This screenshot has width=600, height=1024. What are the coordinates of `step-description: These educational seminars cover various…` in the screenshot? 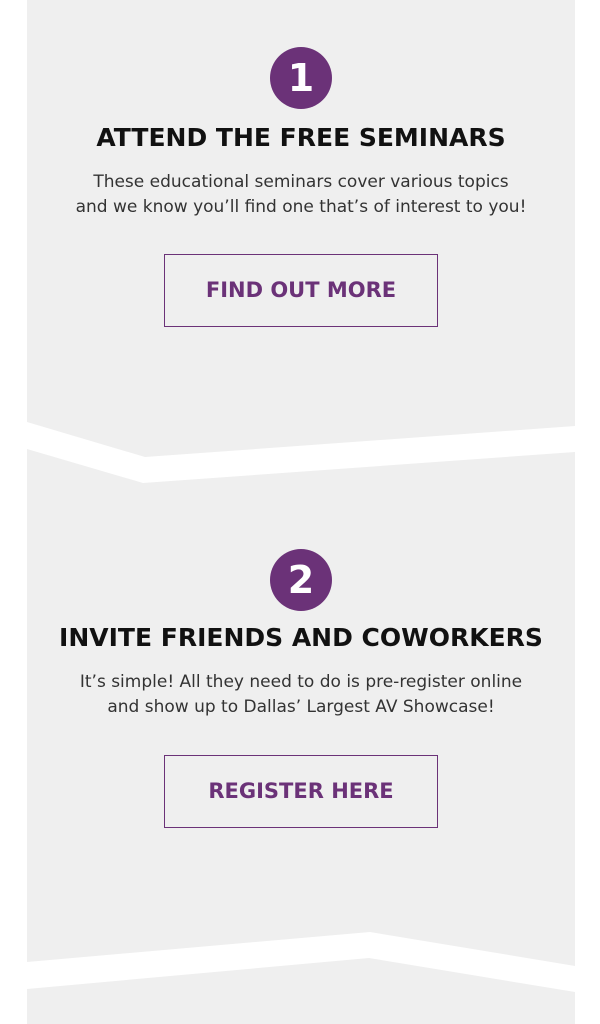 It's located at (301, 195).